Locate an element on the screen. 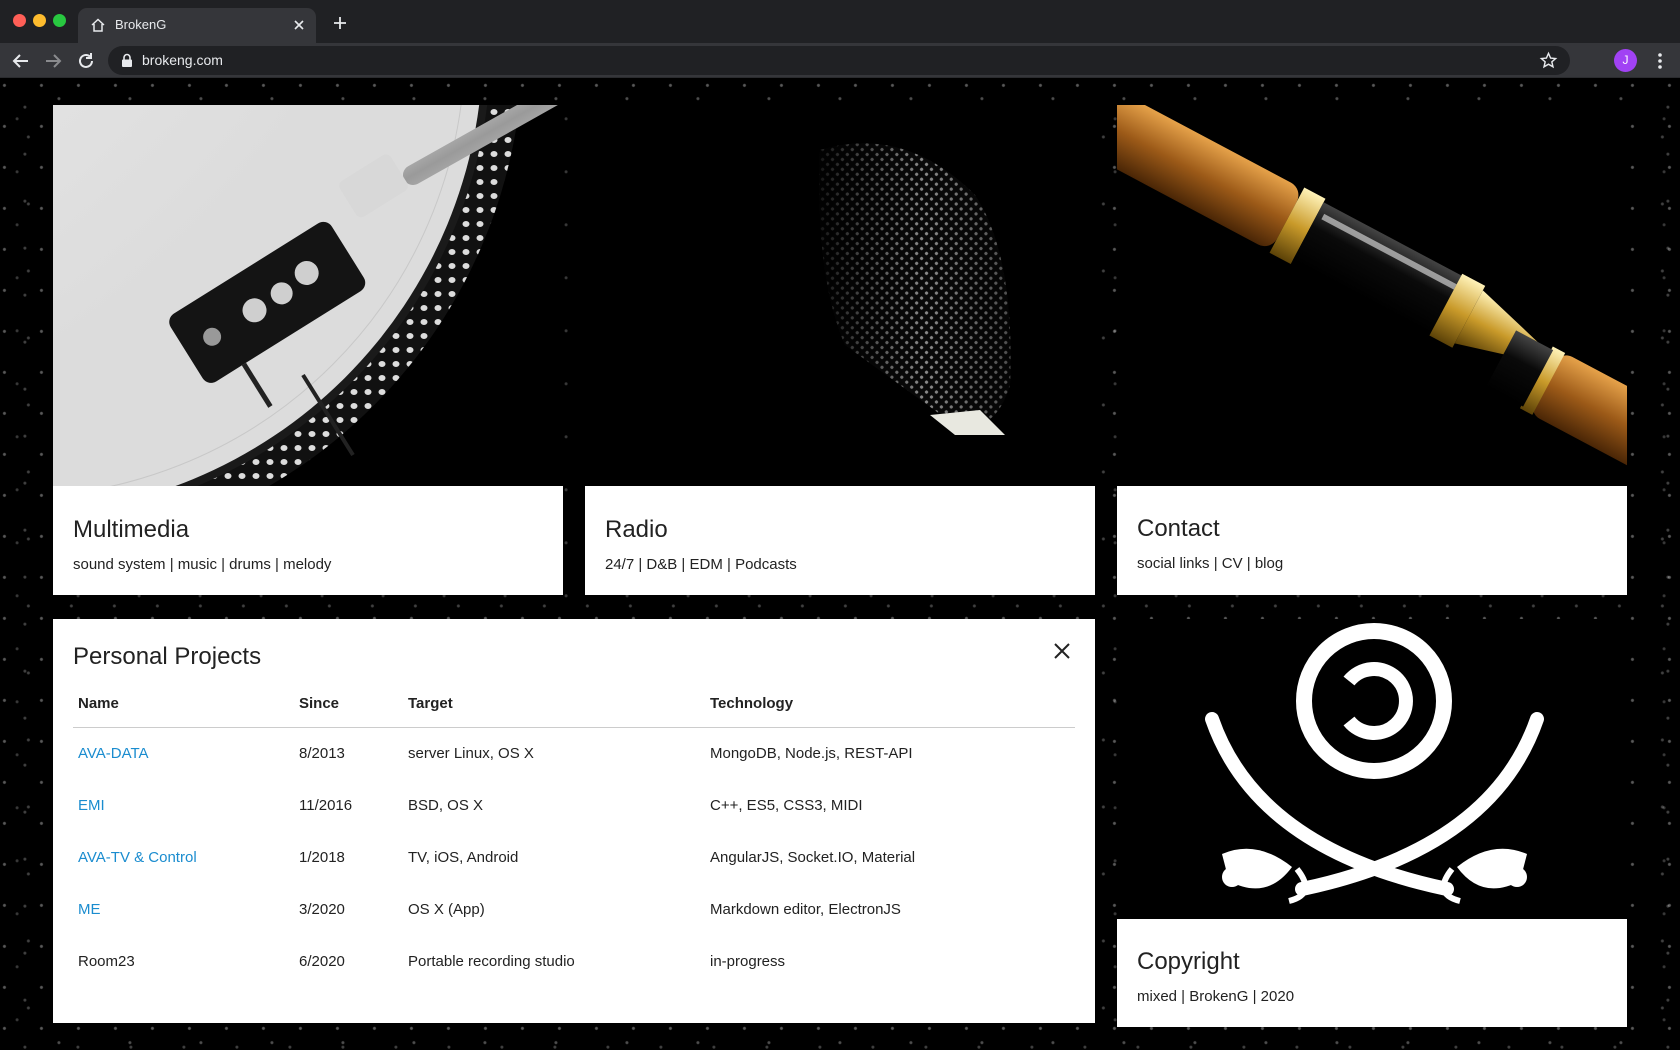 Image resolution: width=1680 pixels, height=1050 pixels. multimedia-turntable-image is located at coordinates (308, 295).